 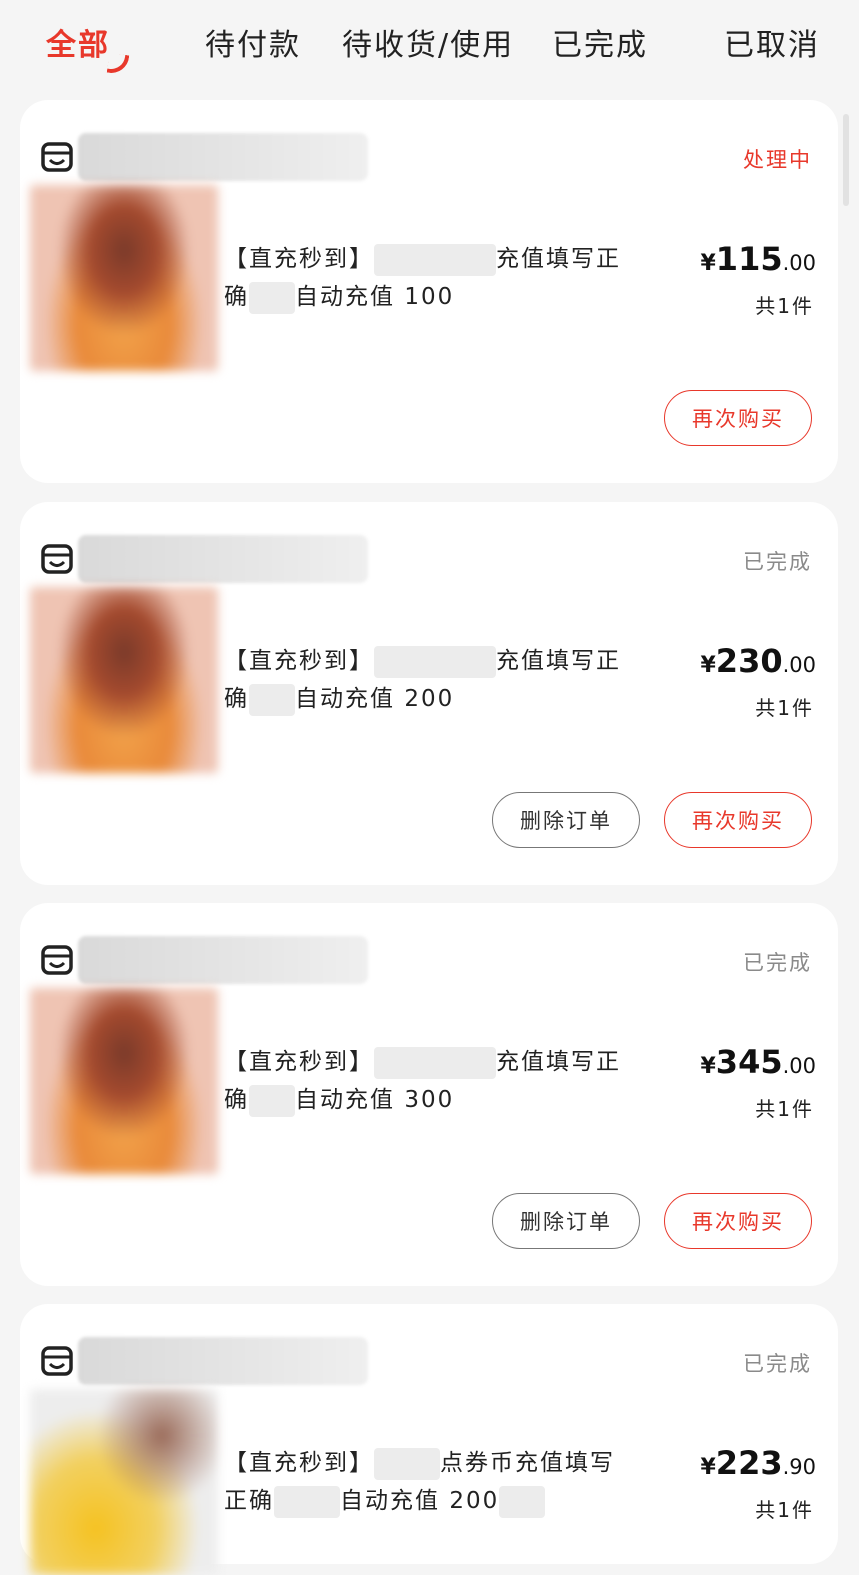 I want to click on tab-pending-receipt: 待收货/使用, so click(x=428, y=42).